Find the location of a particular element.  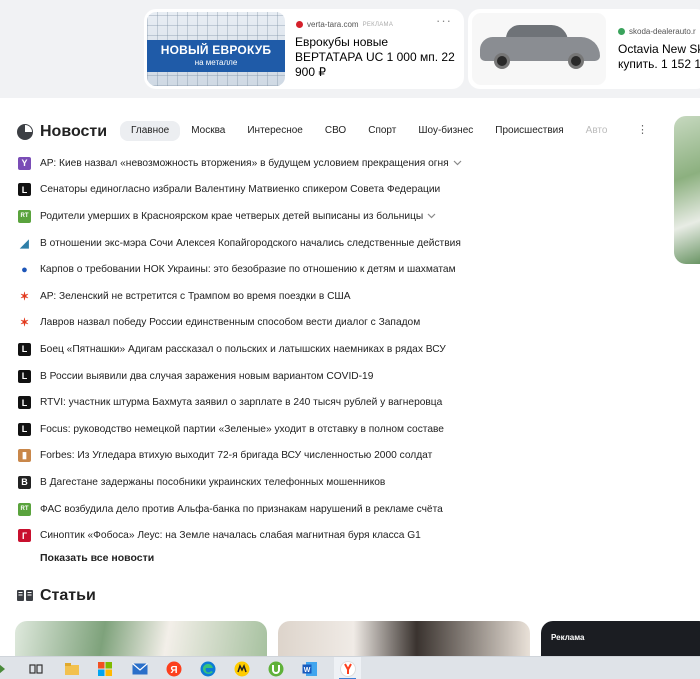

windows-taskbar: Я W is located at coordinates (350, 667).